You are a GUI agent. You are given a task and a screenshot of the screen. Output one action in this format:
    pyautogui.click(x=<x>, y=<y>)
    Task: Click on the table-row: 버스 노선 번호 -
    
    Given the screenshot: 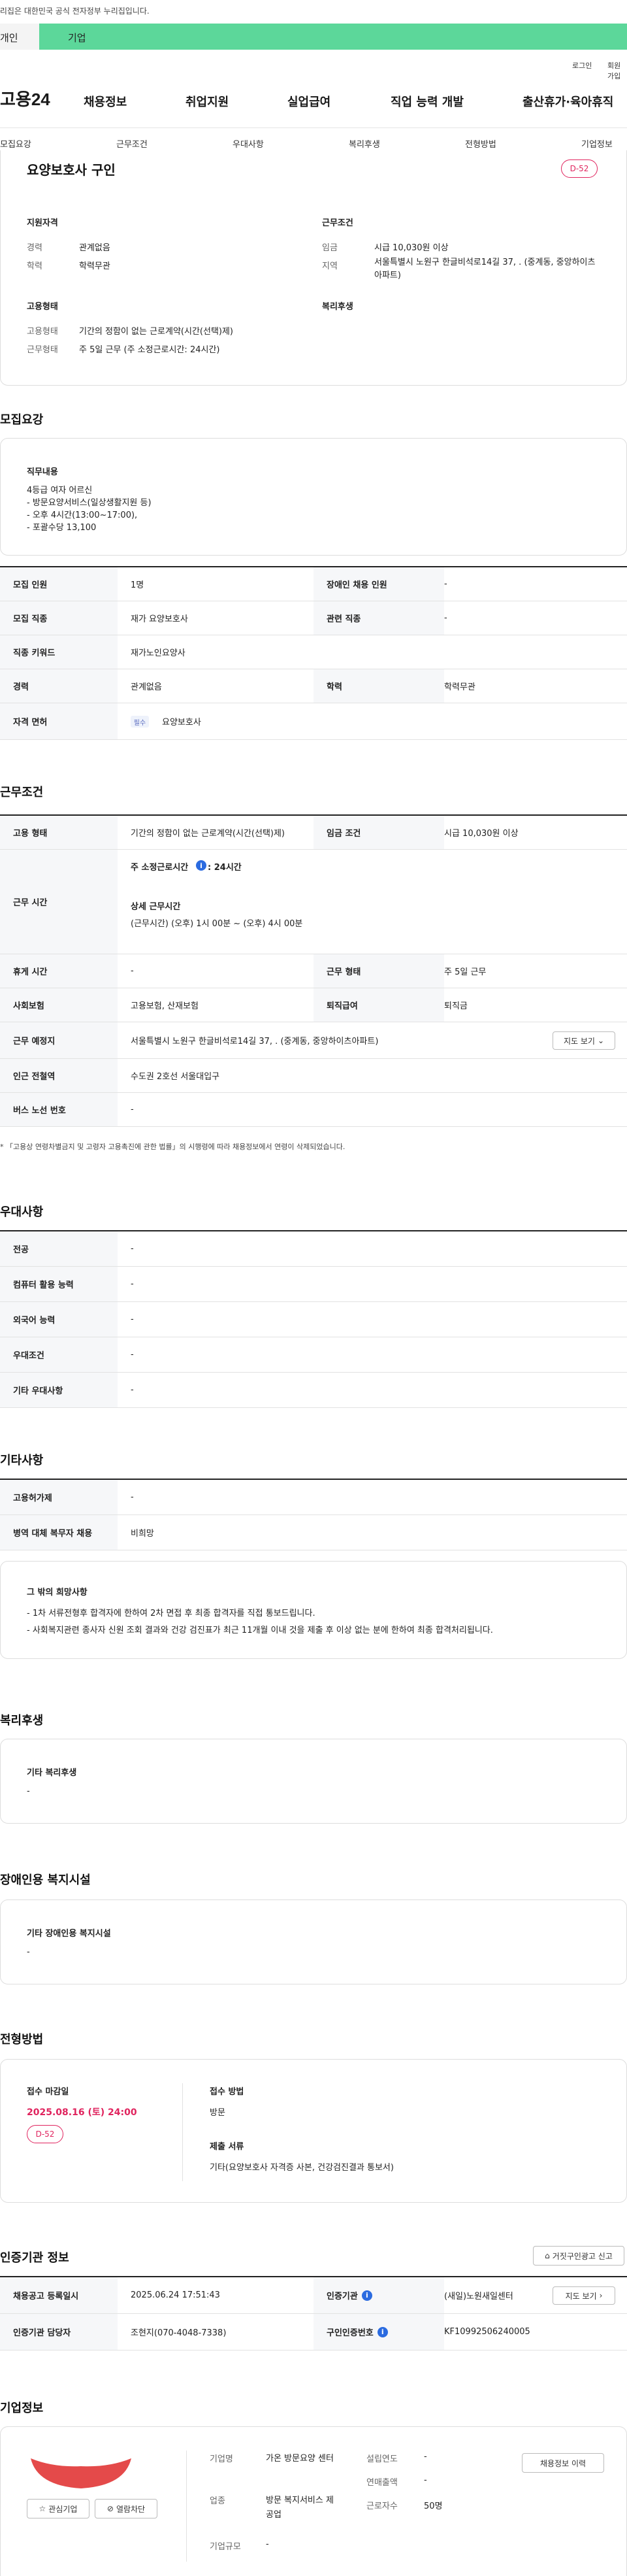 What is the action you would take?
    pyautogui.click(x=313, y=1110)
    